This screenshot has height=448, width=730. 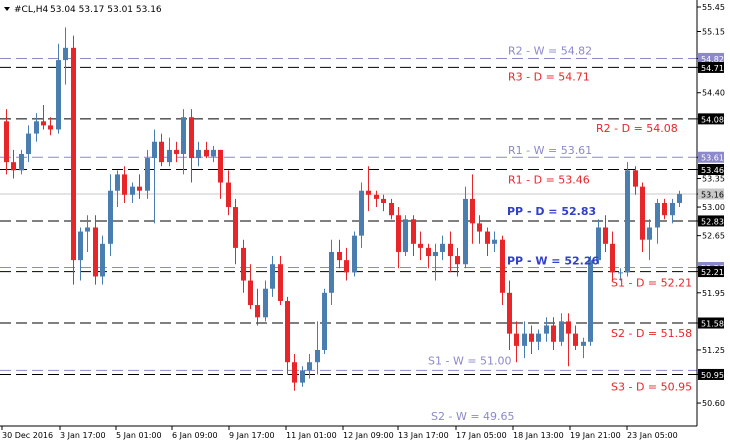 I want to click on chart-header: #CL,H4 53.04 53.17 53.01 53.16, so click(x=83, y=10).